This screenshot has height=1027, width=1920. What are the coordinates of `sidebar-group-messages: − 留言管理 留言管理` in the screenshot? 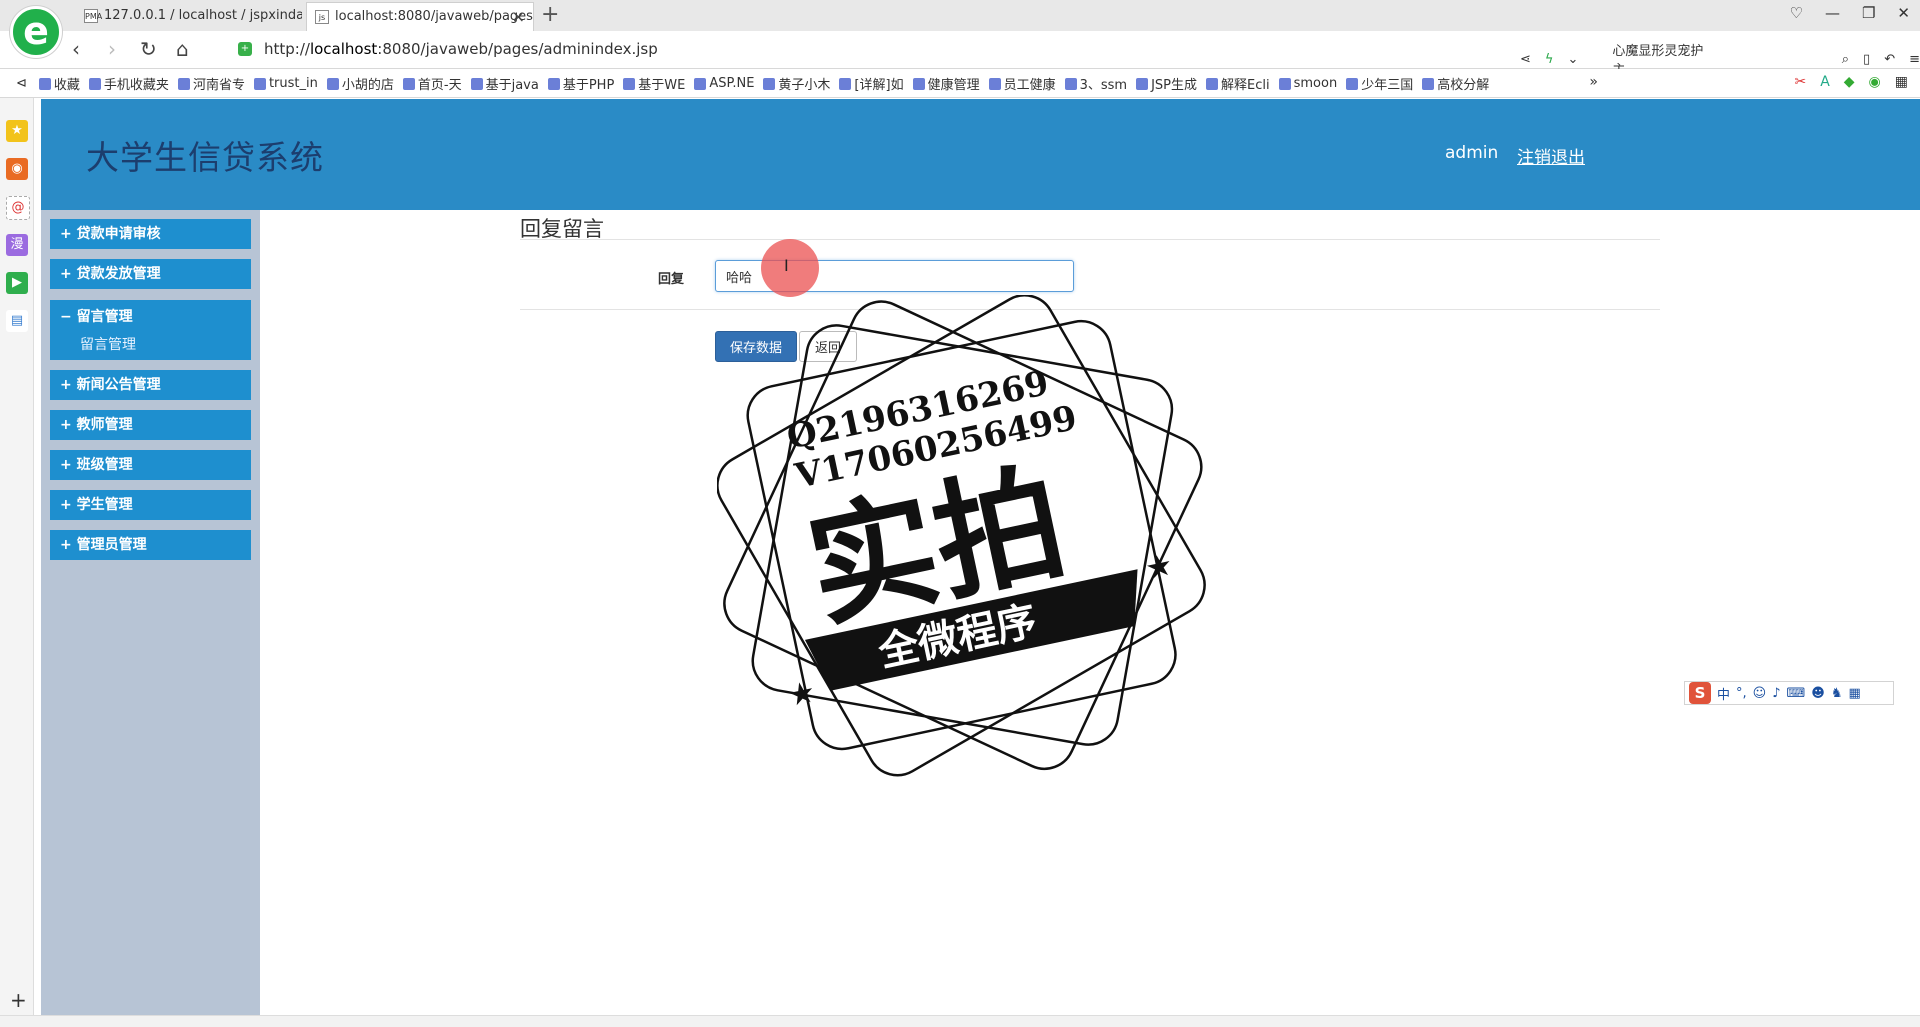 It's located at (150, 330).